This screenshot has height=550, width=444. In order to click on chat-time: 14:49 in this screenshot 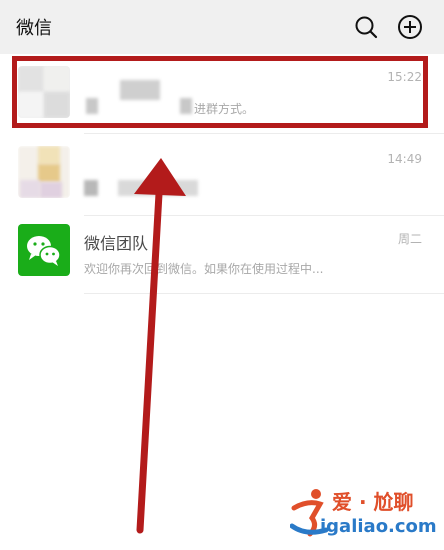, I will do `click(404, 159)`.